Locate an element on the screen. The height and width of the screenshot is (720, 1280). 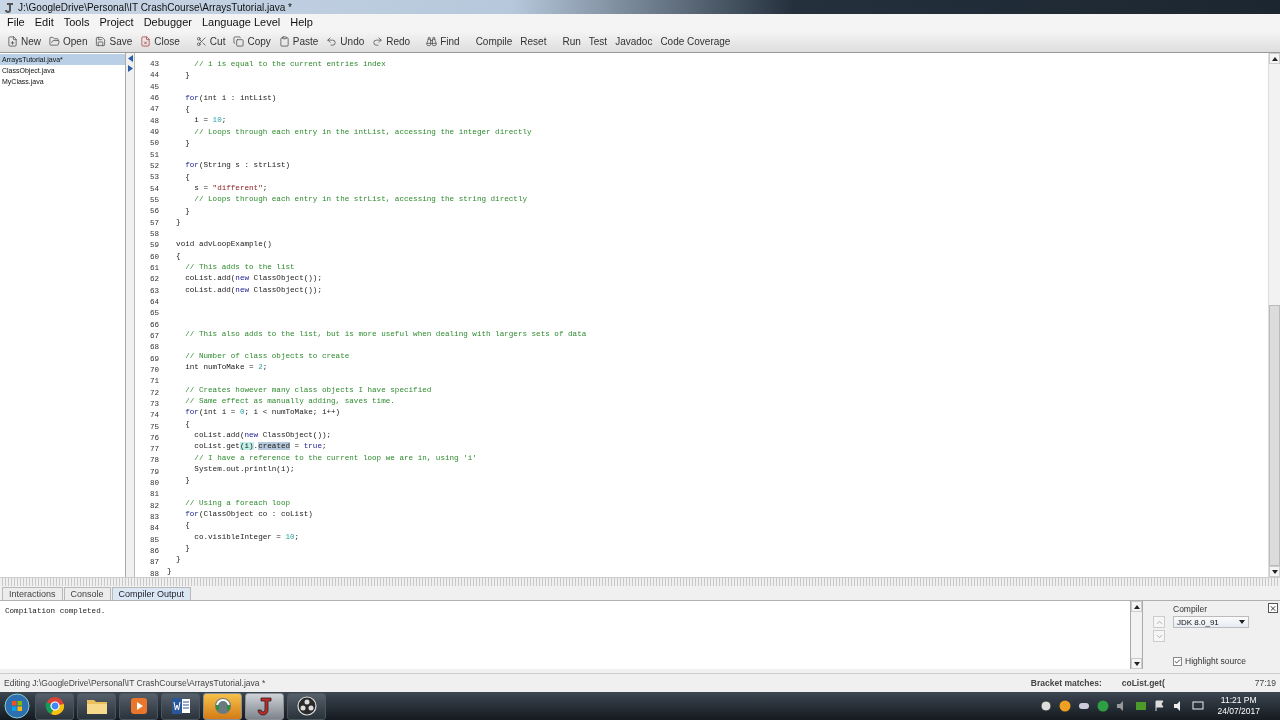
cursor-position: 77:19 is located at coordinates (1265, 683).